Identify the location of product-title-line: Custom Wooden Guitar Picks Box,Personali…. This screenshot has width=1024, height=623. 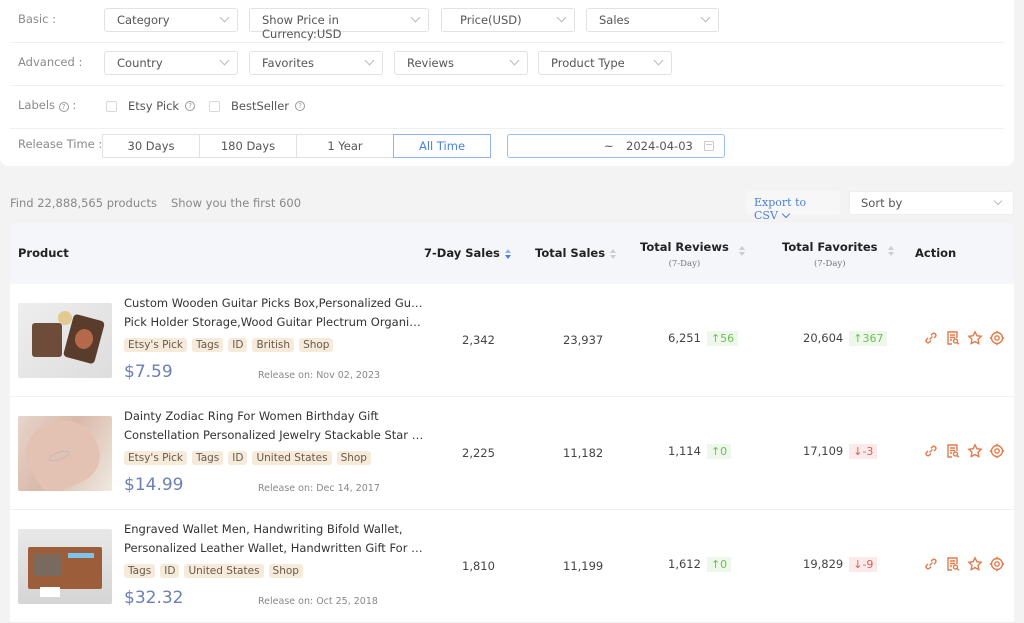
(274, 303).